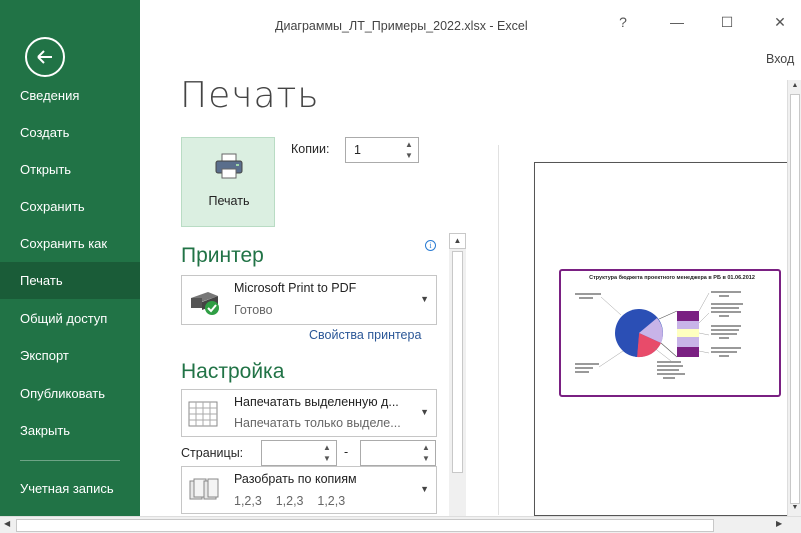 This screenshot has height=533, width=801. What do you see at coordinates (290, 501) in the screenshot?
I see `collate-sub: 1,2,3 1,2,3 1,2,3` at bounding box center [290, 501].